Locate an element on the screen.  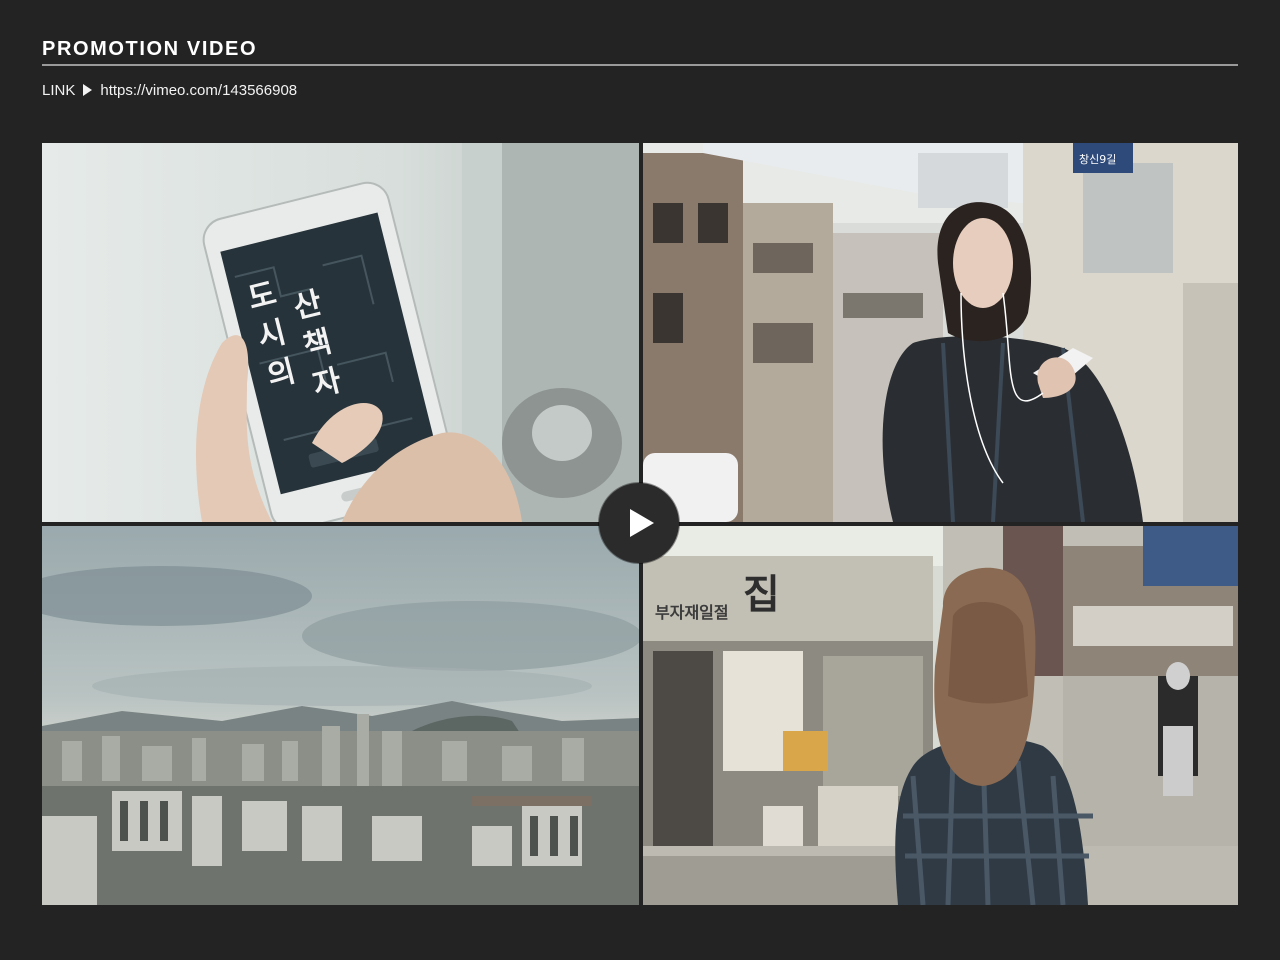
play-icon is located at coordinates (642, 523).